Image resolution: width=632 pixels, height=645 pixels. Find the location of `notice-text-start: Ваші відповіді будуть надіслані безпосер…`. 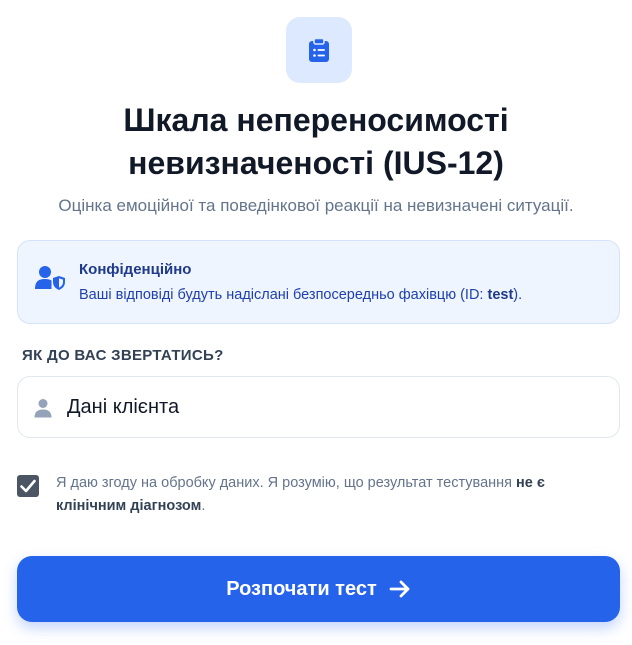

notice-text-start: Ваші відповіді будуть надіслані безпосер… is located at coordinates (283, 295).